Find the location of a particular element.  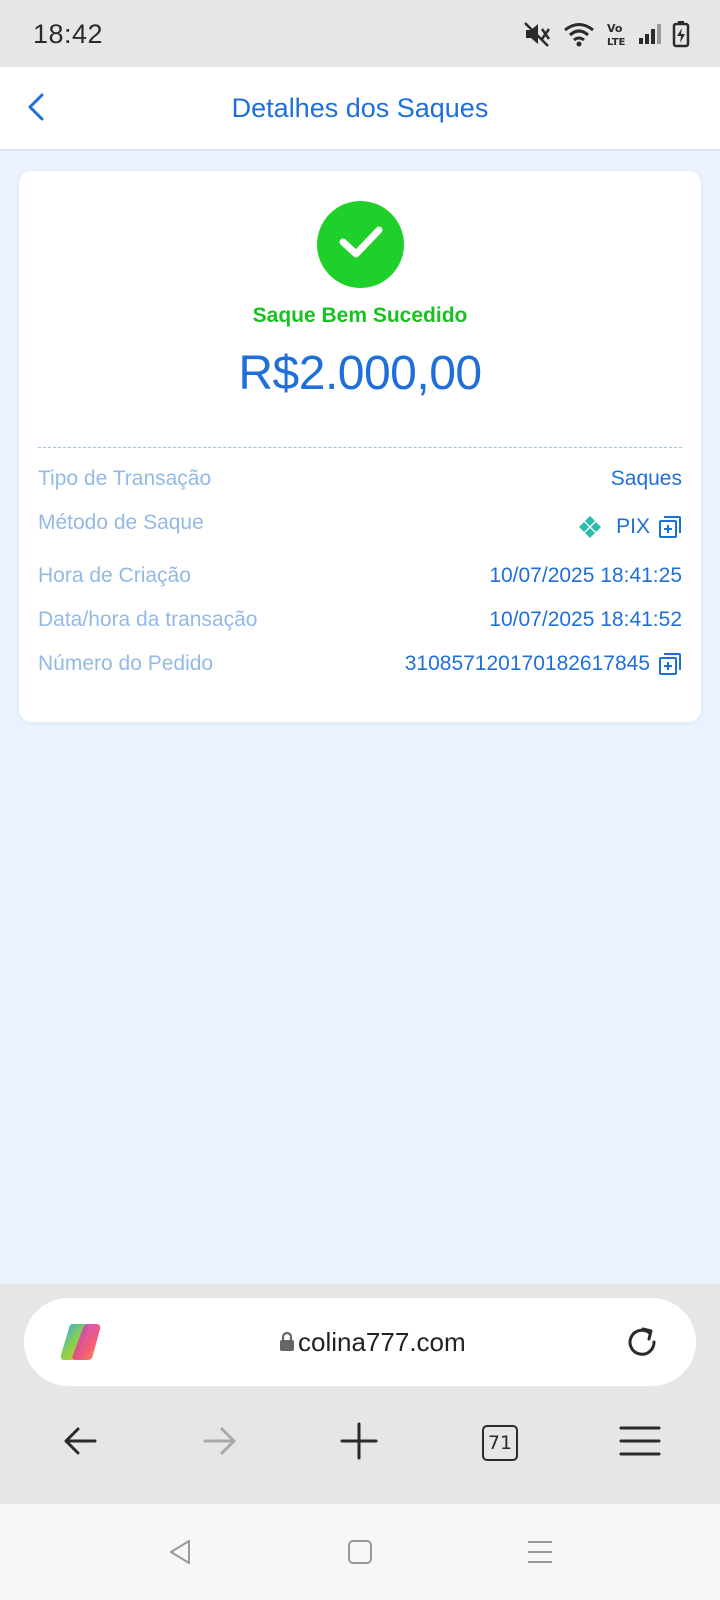

detail-label: Tipo de Transação is located at coordinates (125, 478).